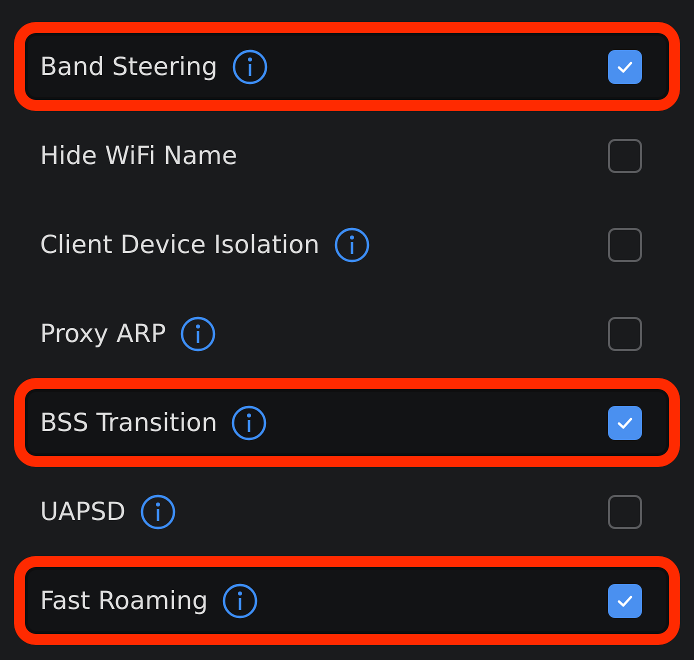  What do you see at coordinates (124, 600) in the screenshot?
I see `setting-label: Fast Roaming` at bounding box center [124, 600].